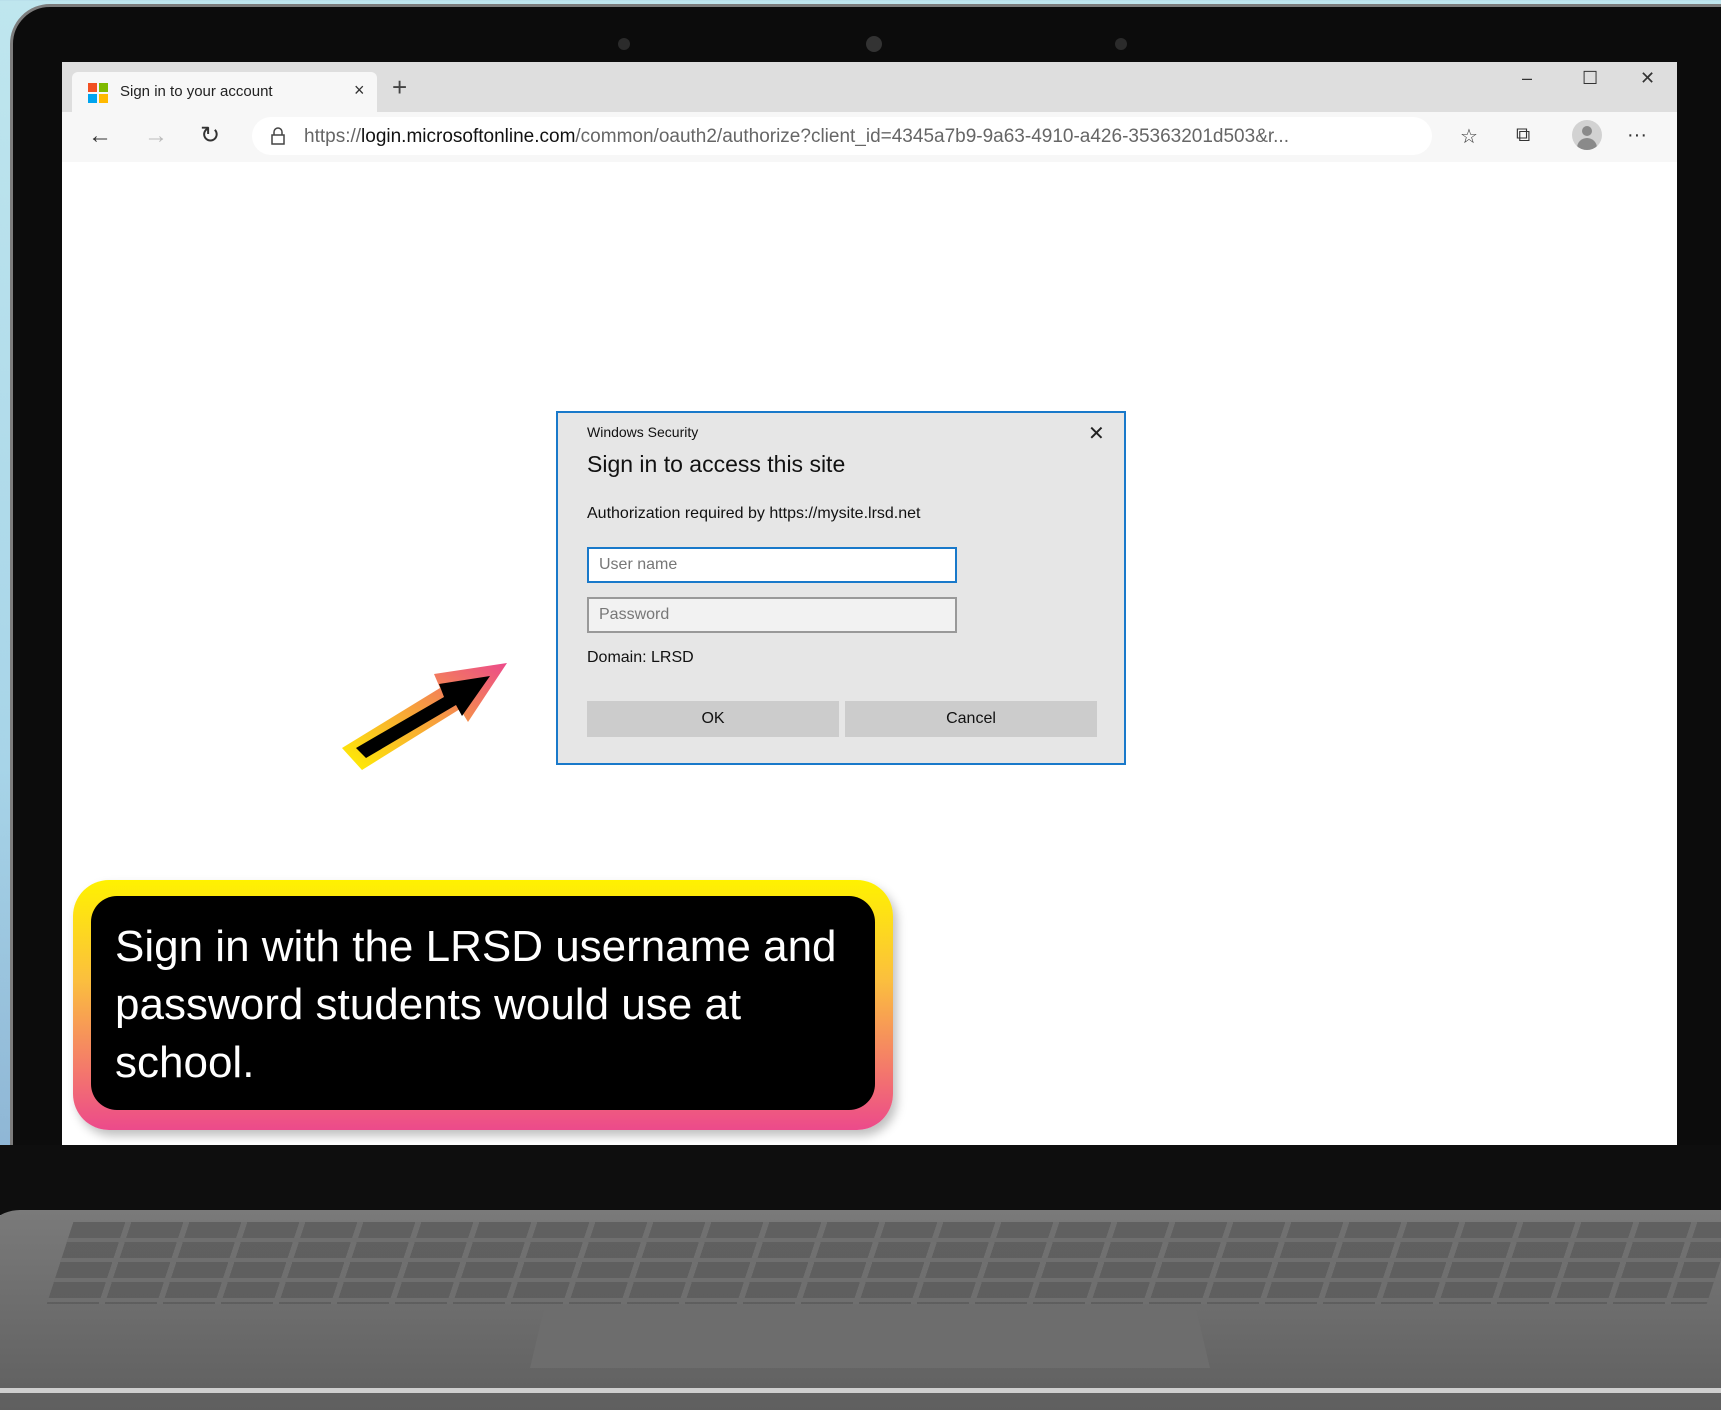  I want to click on more-icon: ···, so click(1637, 135).